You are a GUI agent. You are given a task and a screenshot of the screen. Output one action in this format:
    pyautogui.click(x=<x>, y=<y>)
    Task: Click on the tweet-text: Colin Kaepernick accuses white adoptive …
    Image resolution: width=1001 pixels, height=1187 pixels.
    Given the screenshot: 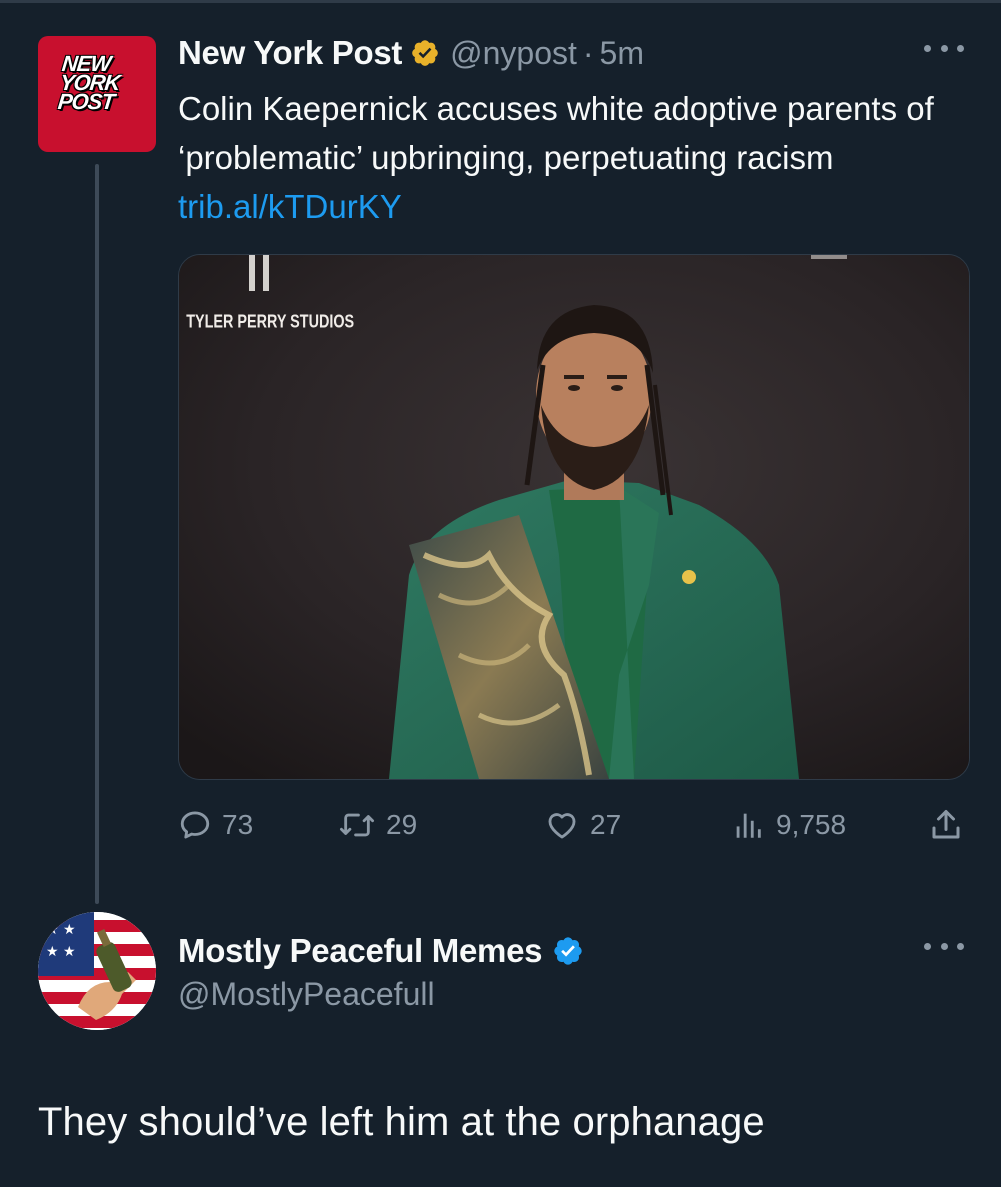 What is the action you would take?
    pyautogui.click(x=556, y=133)
    